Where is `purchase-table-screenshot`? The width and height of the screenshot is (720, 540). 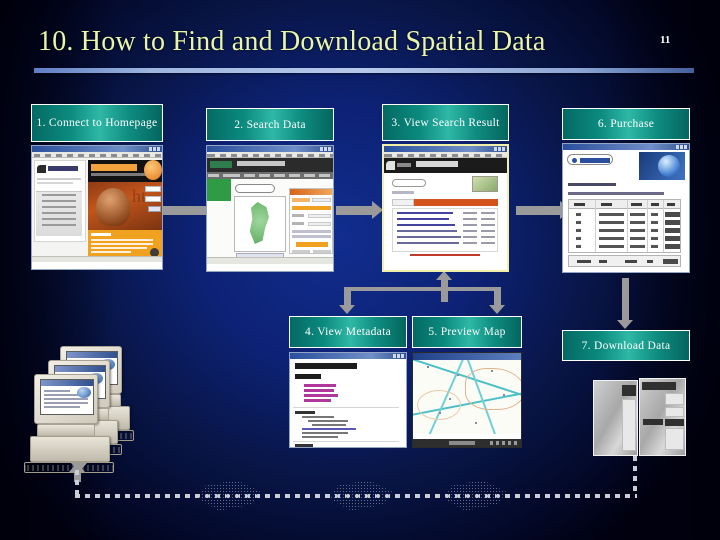 purchase-table-screenshot is located at coordinates (626, 208).